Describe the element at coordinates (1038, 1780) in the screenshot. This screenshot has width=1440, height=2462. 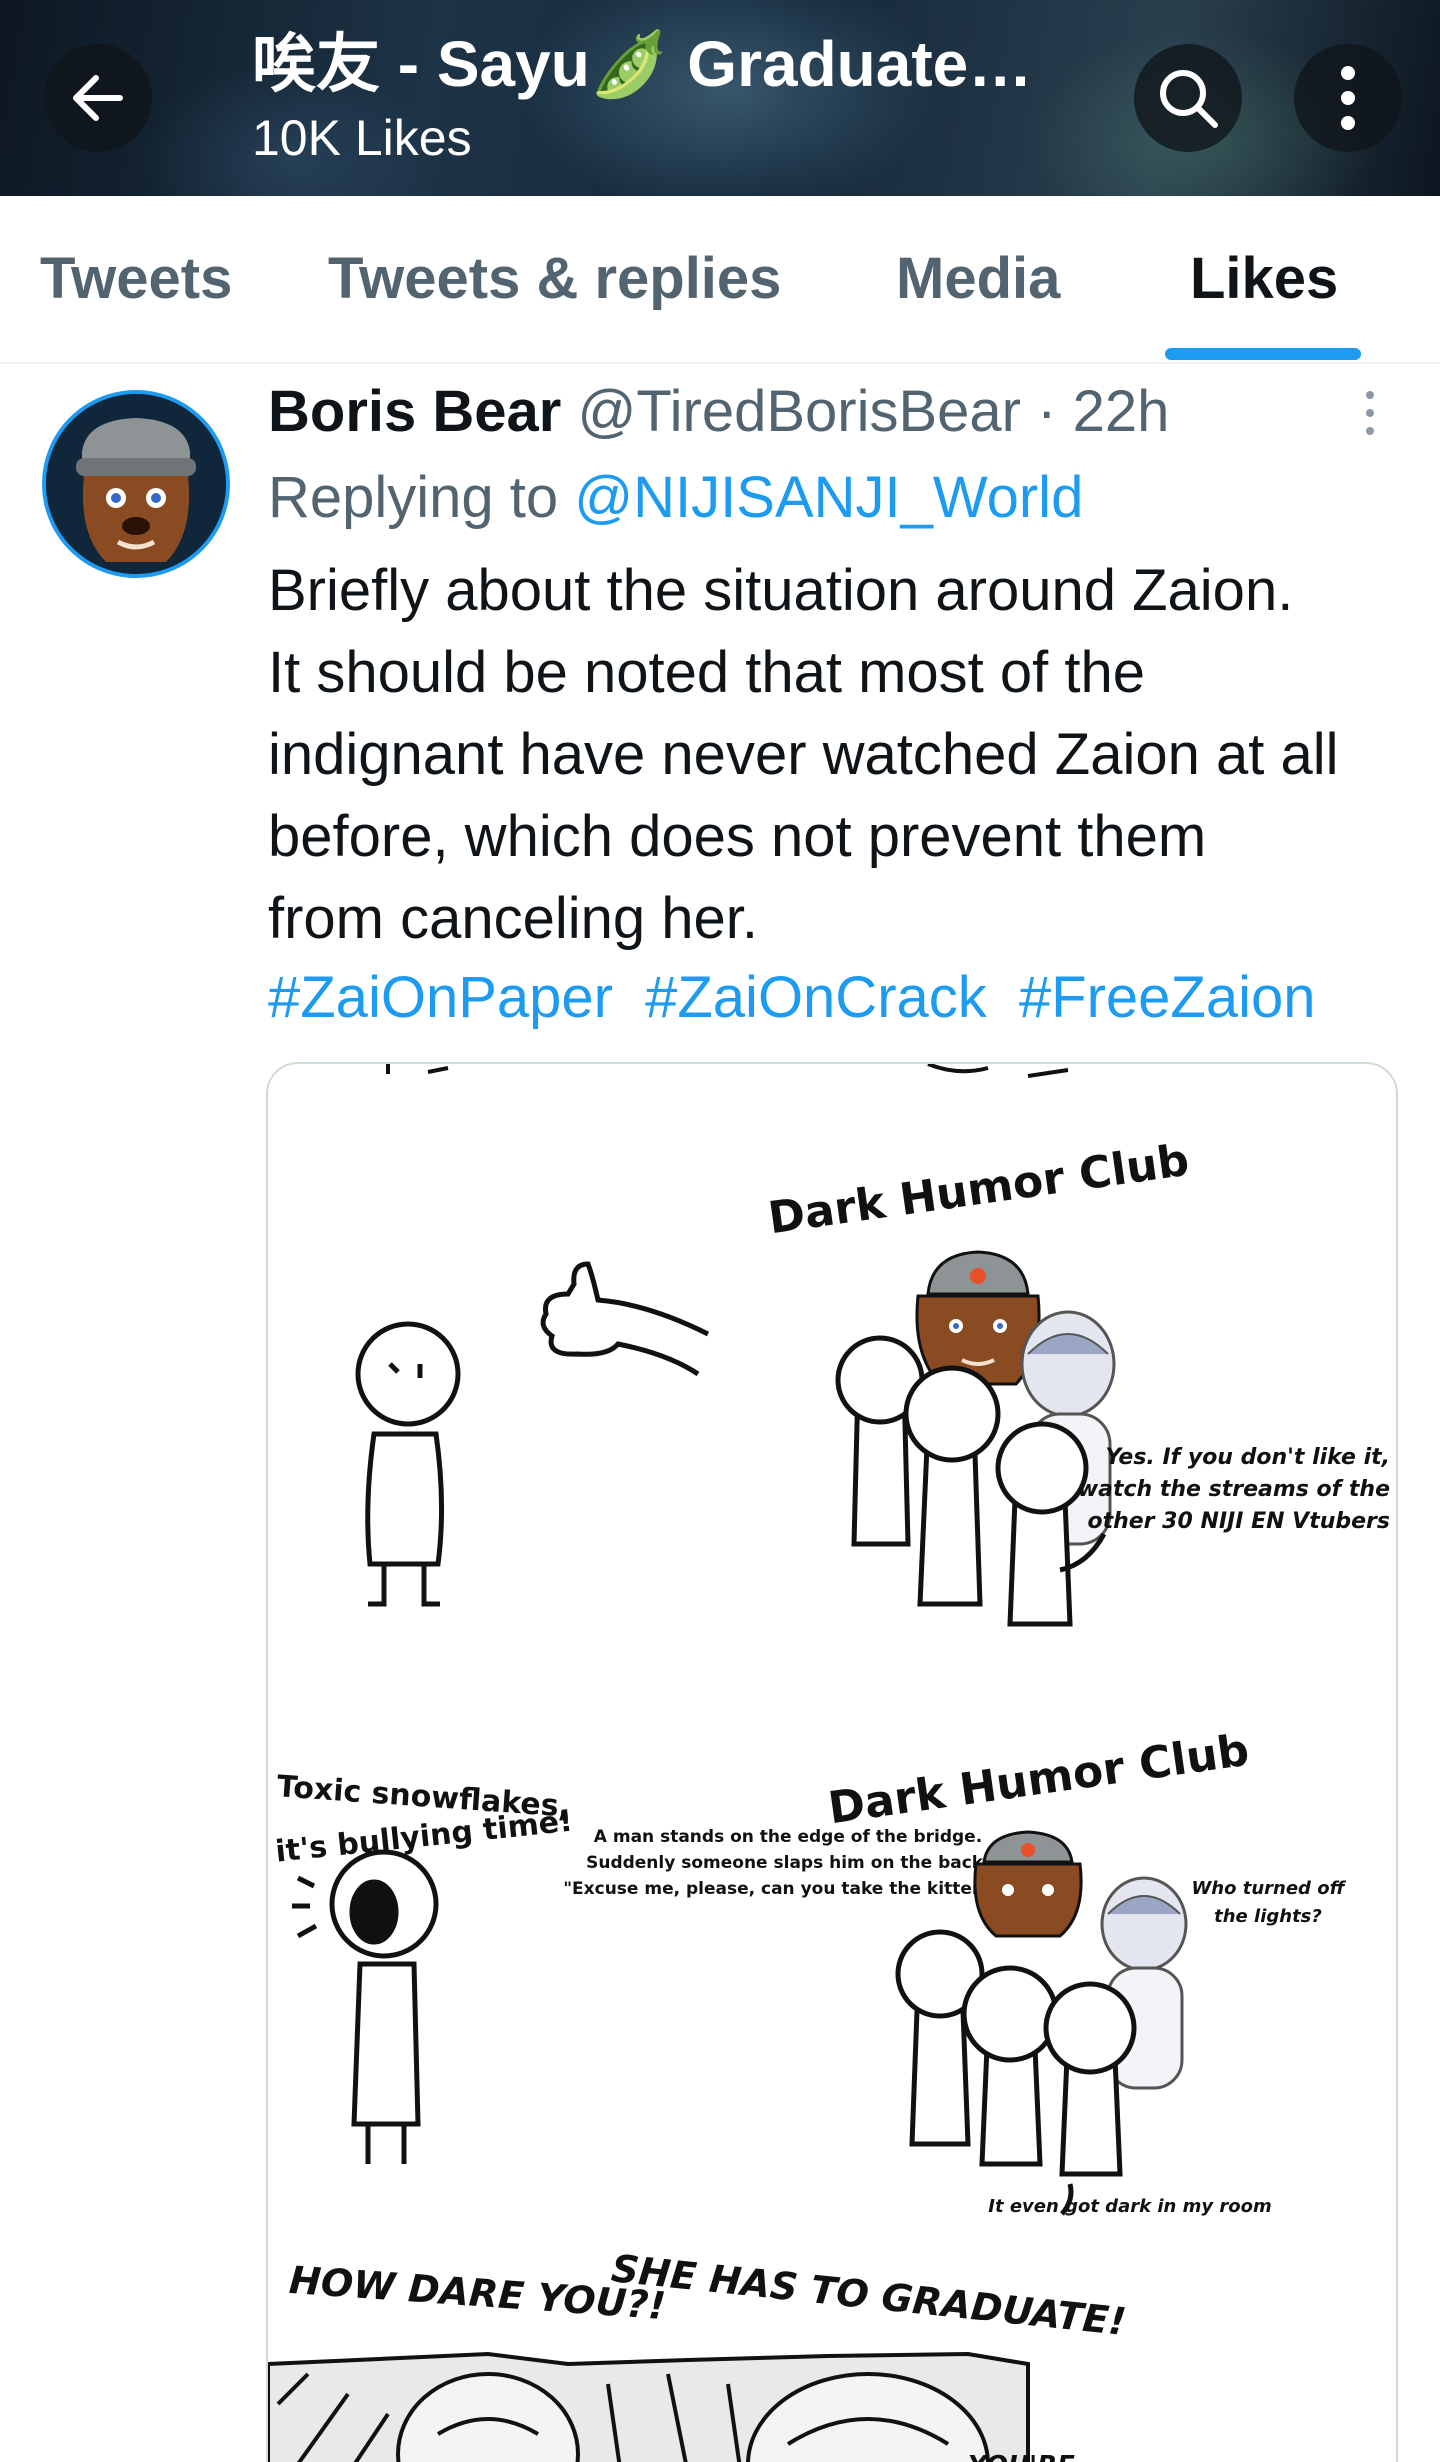
I see `panel2-title: Dark Humor Club` at that location.